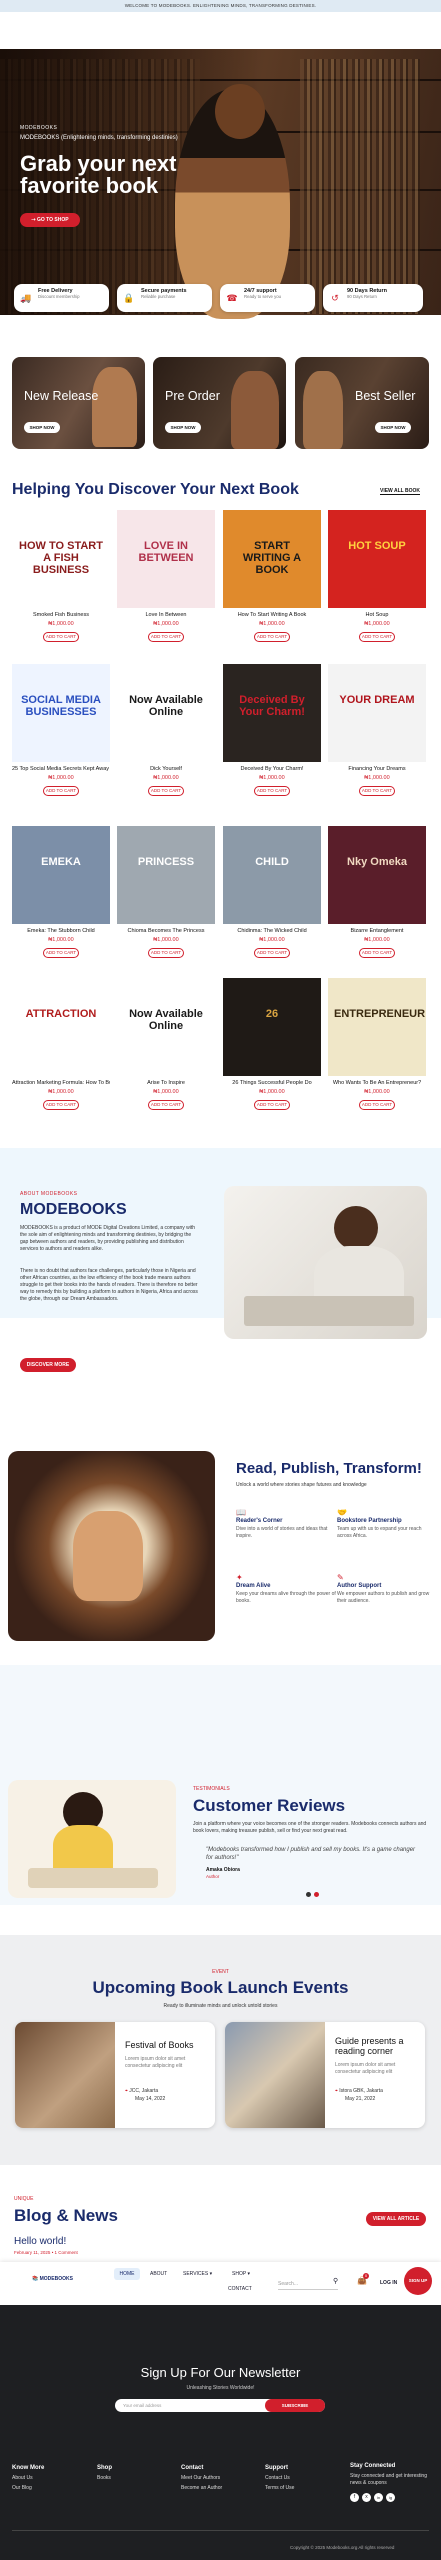 The width and height of the screenshot is (441, 2560). What do you see at coordinates (61, 875) in the screenshot?
I see `book-cover: EMEKA` at bounding box center [61, 875].